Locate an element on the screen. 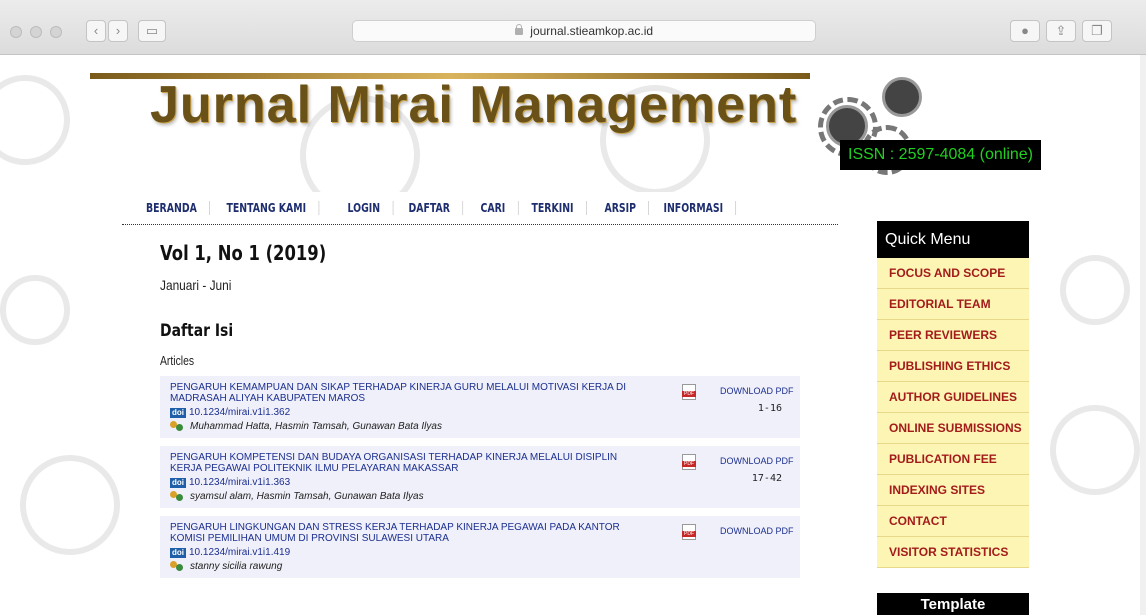 Image resolution: width=1146 pixels, height=615 pixels. menu-item-publishing-ethics: PUBLISHING ETHICS is located at coordinates (953, 366).